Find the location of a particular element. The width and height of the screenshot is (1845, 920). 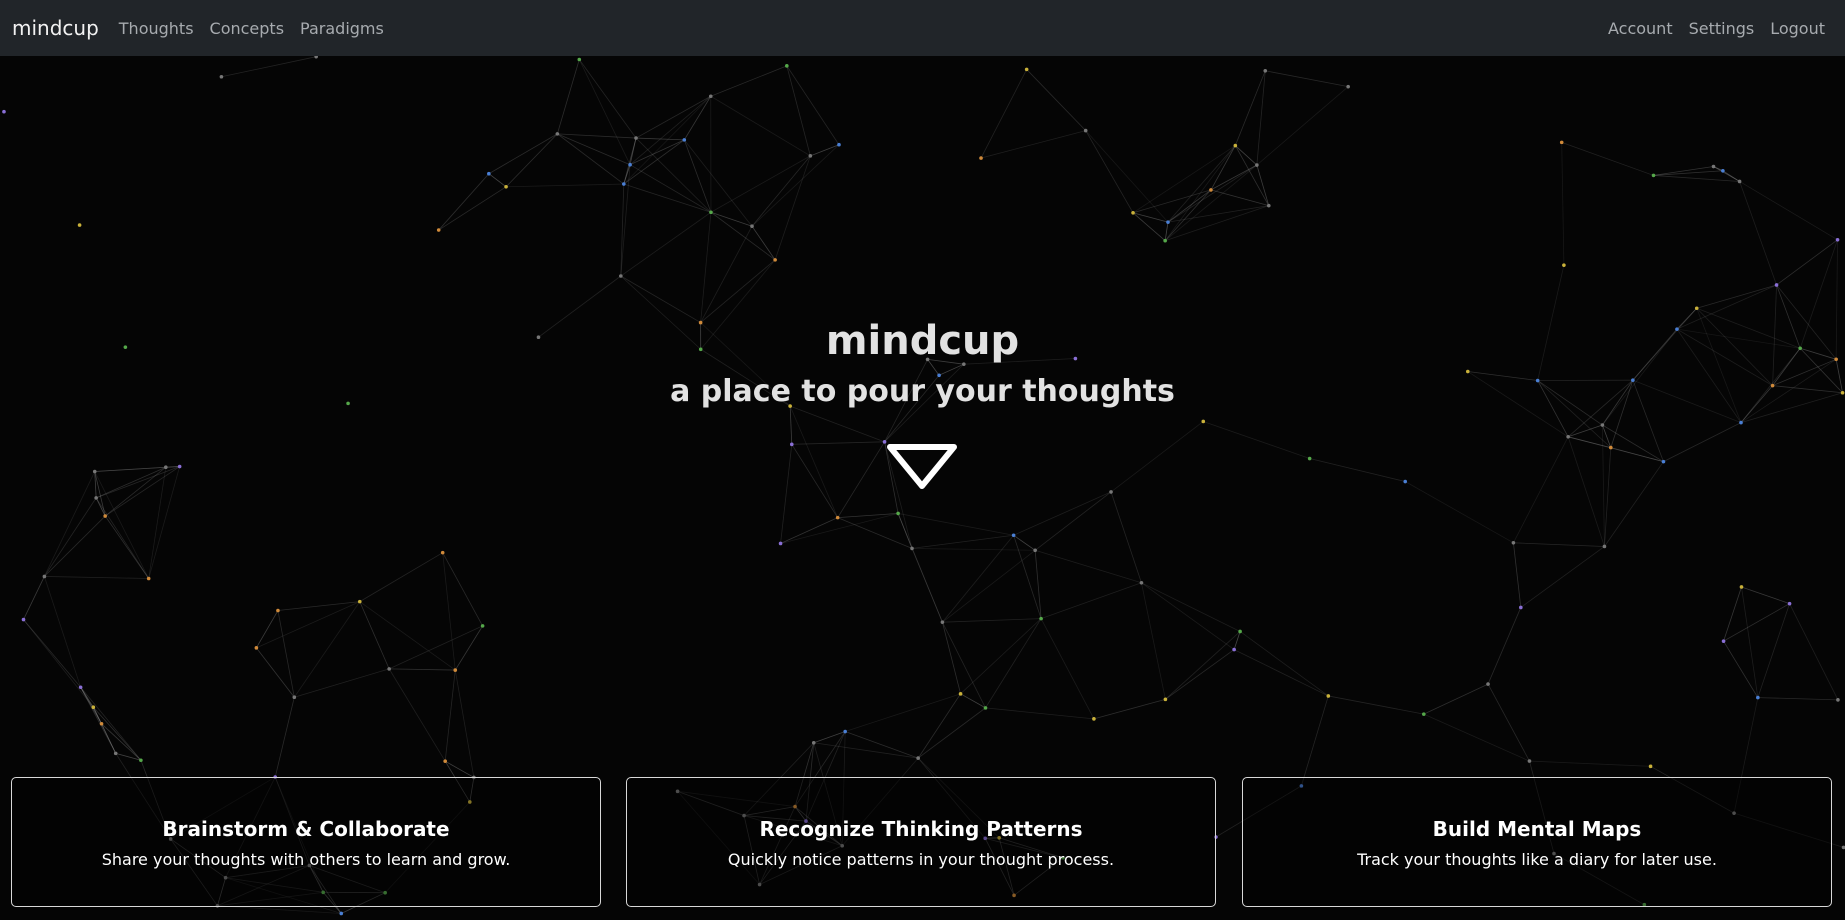

nav-link-logout: Logout is located at coordinates (1797, 28).